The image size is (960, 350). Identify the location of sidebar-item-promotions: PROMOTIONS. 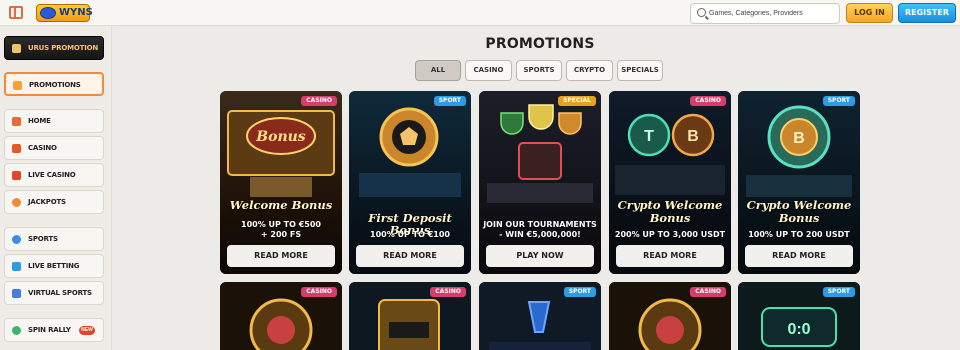
(54, 84).